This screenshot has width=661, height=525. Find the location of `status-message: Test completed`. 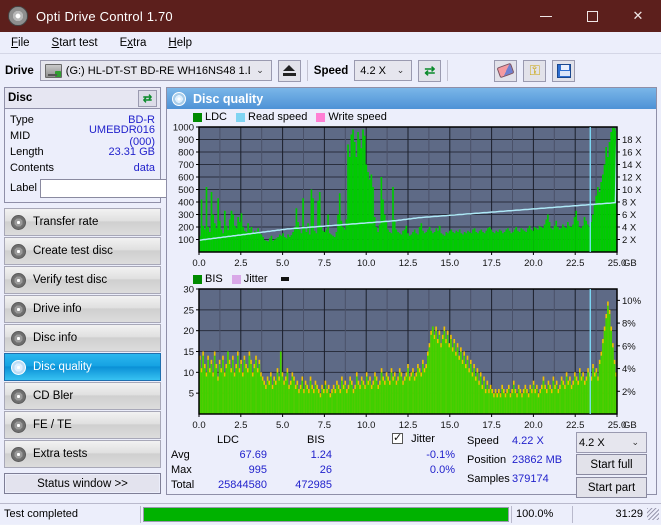

status-message: Test completed is located at coordinates (41, 514).